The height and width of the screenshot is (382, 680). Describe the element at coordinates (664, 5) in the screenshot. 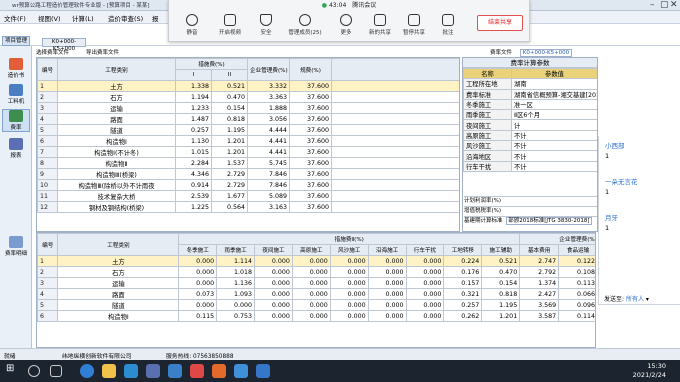

I see `maximize-icon: ▢` at that location.